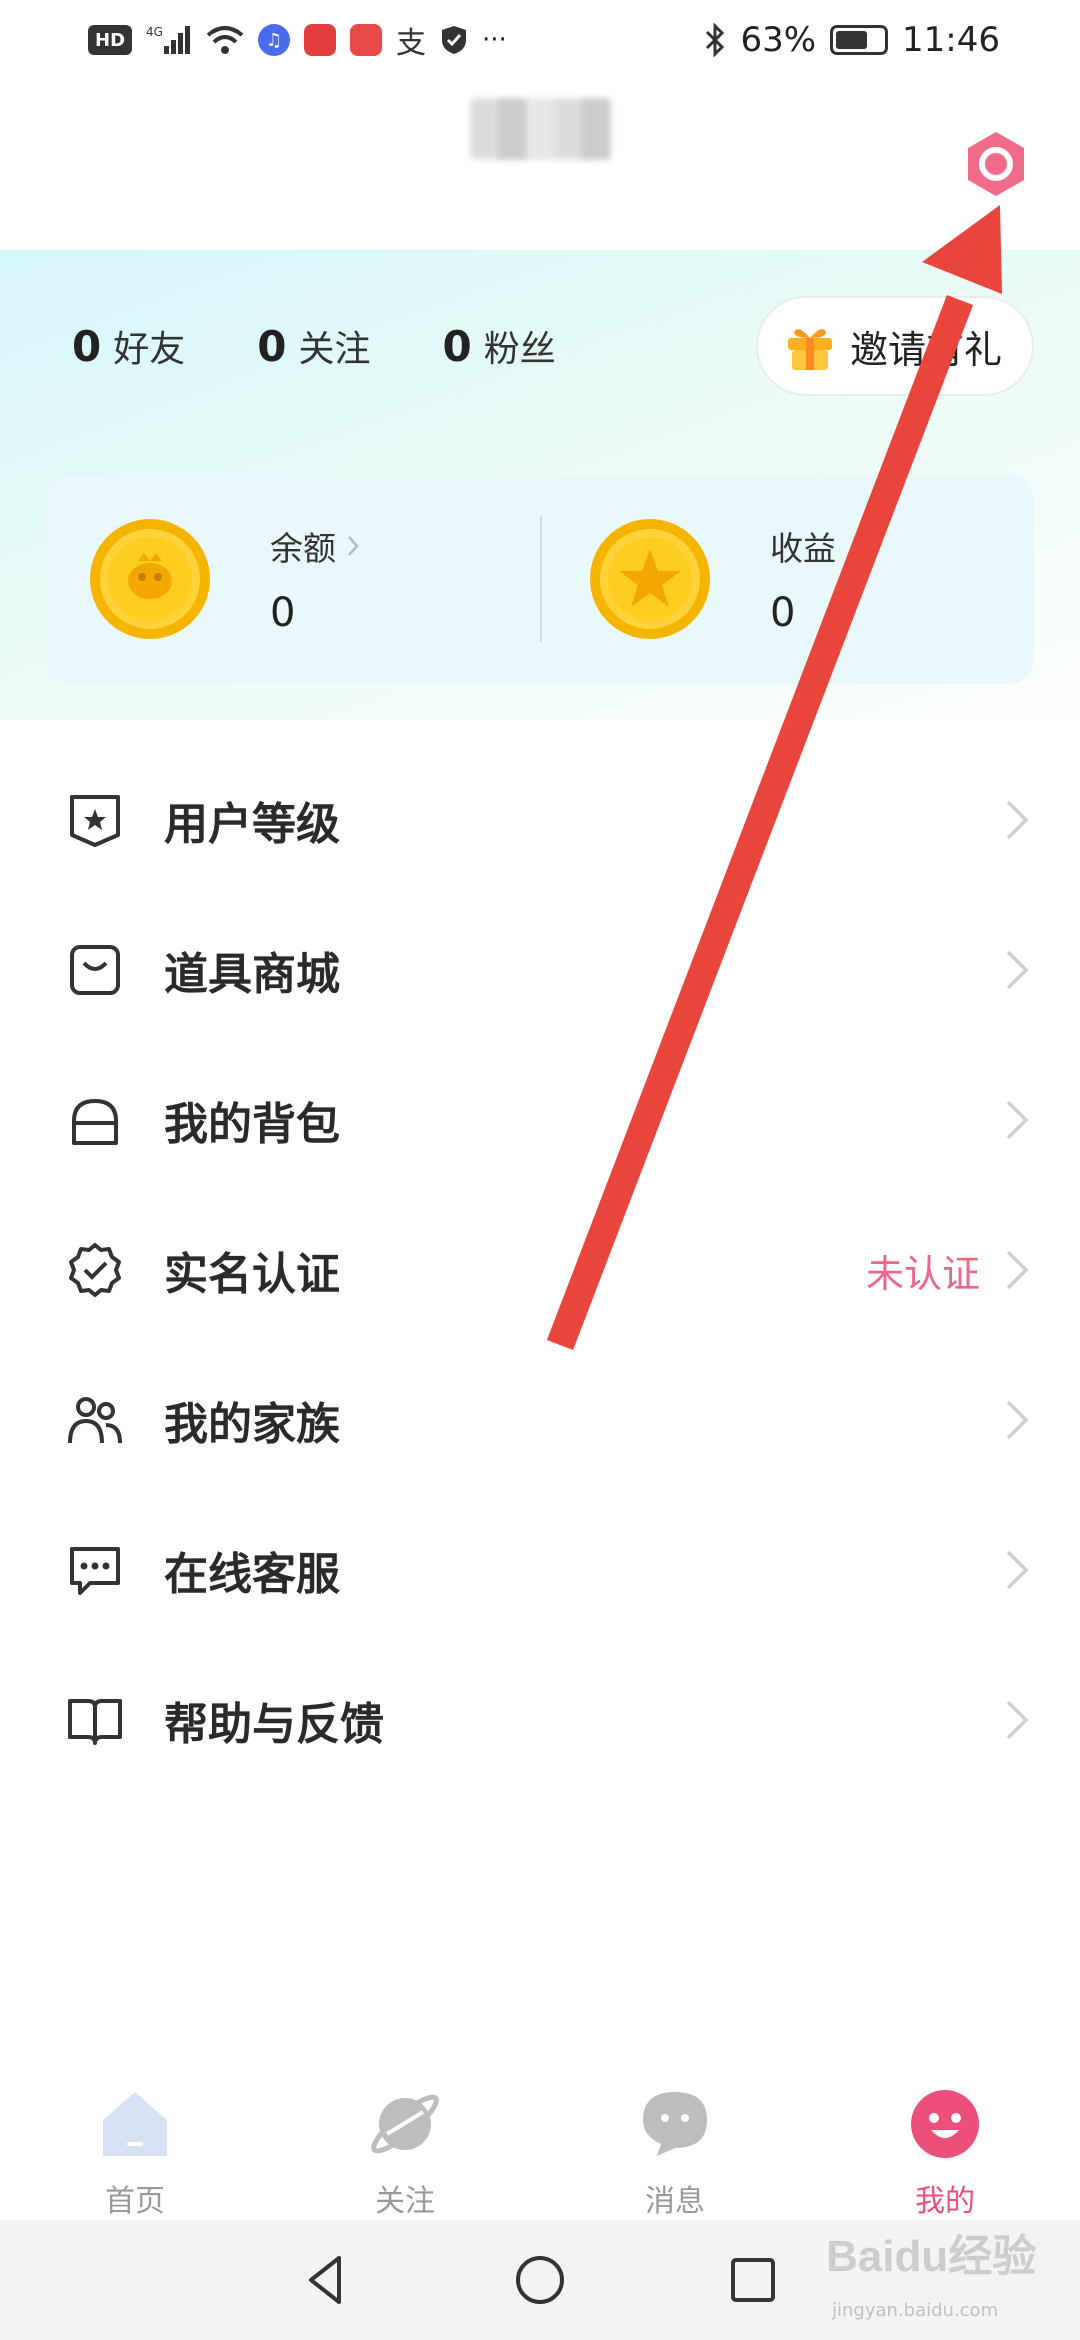 This screenshot has height=2340, width=1080. I want to click on friends-label: 好友, so click(149, 349).